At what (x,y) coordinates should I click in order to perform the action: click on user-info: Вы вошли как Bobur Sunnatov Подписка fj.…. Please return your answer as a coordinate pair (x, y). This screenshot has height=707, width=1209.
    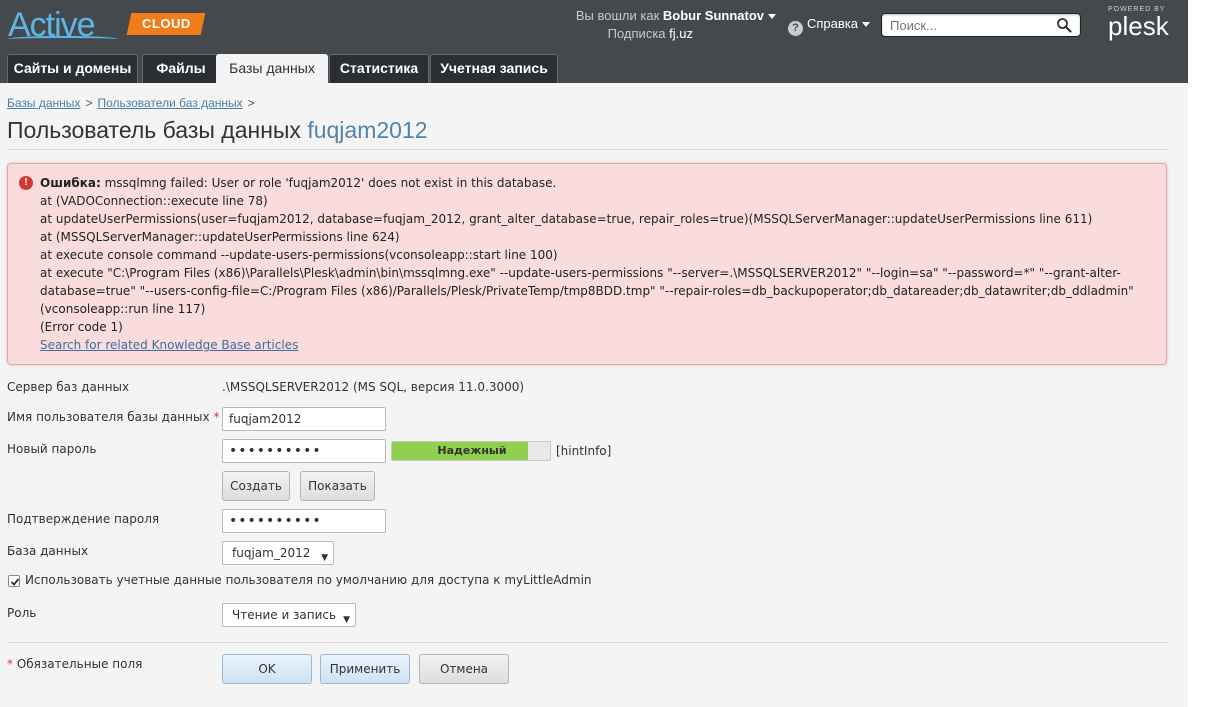
    Looking at the image, I should click on (668, 25).